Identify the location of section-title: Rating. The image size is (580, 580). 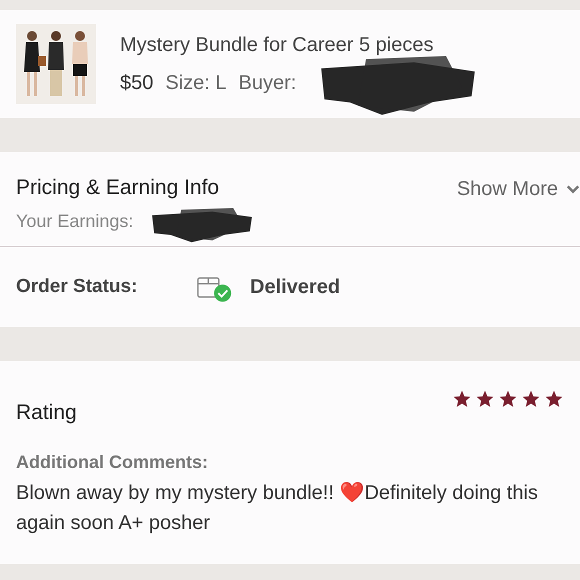
(46, 413).